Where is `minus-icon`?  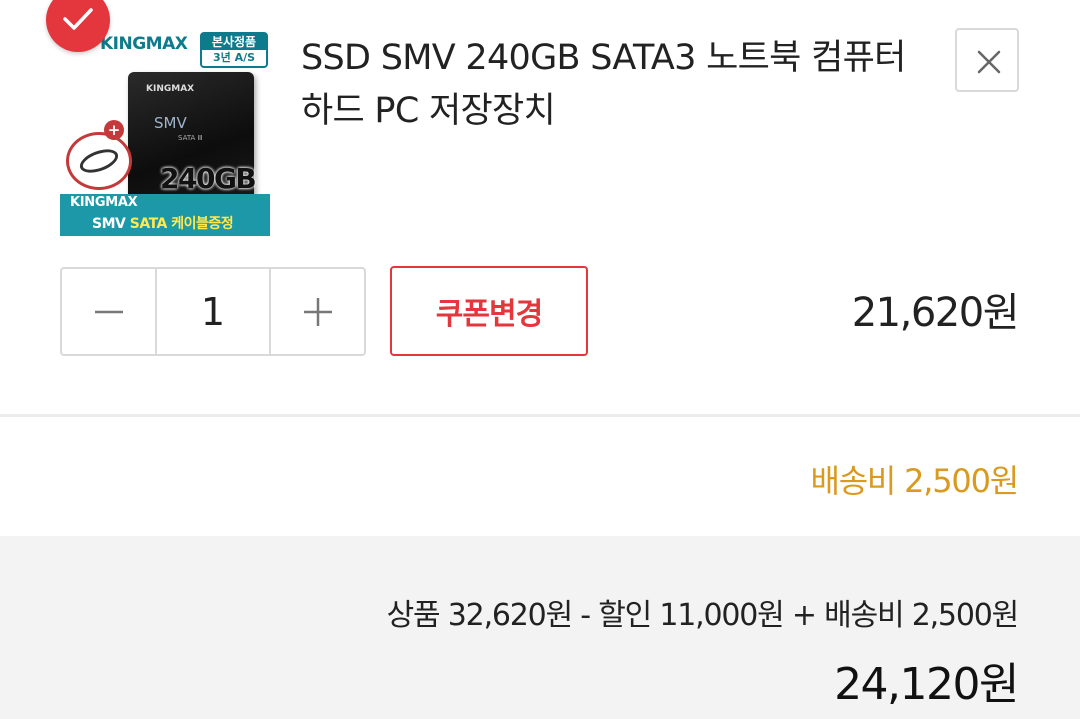 minus-icon is located at coordinates (108, 311).